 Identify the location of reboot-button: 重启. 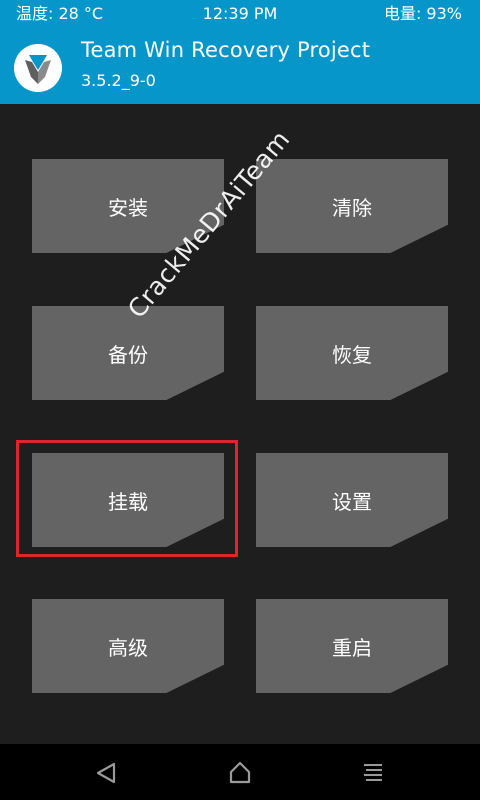
(352, 646).